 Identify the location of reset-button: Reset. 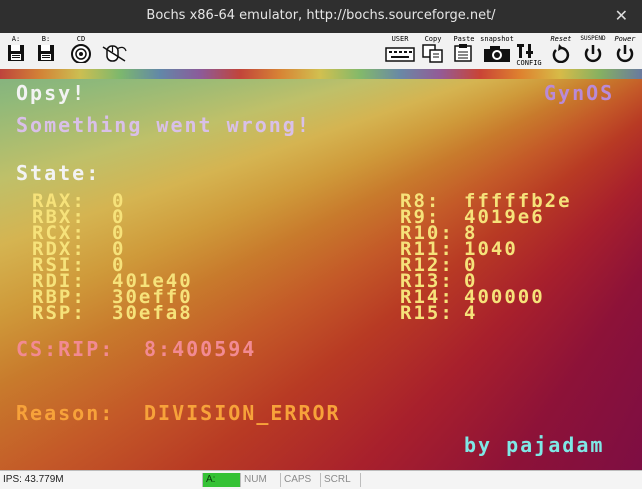
(561, 51).